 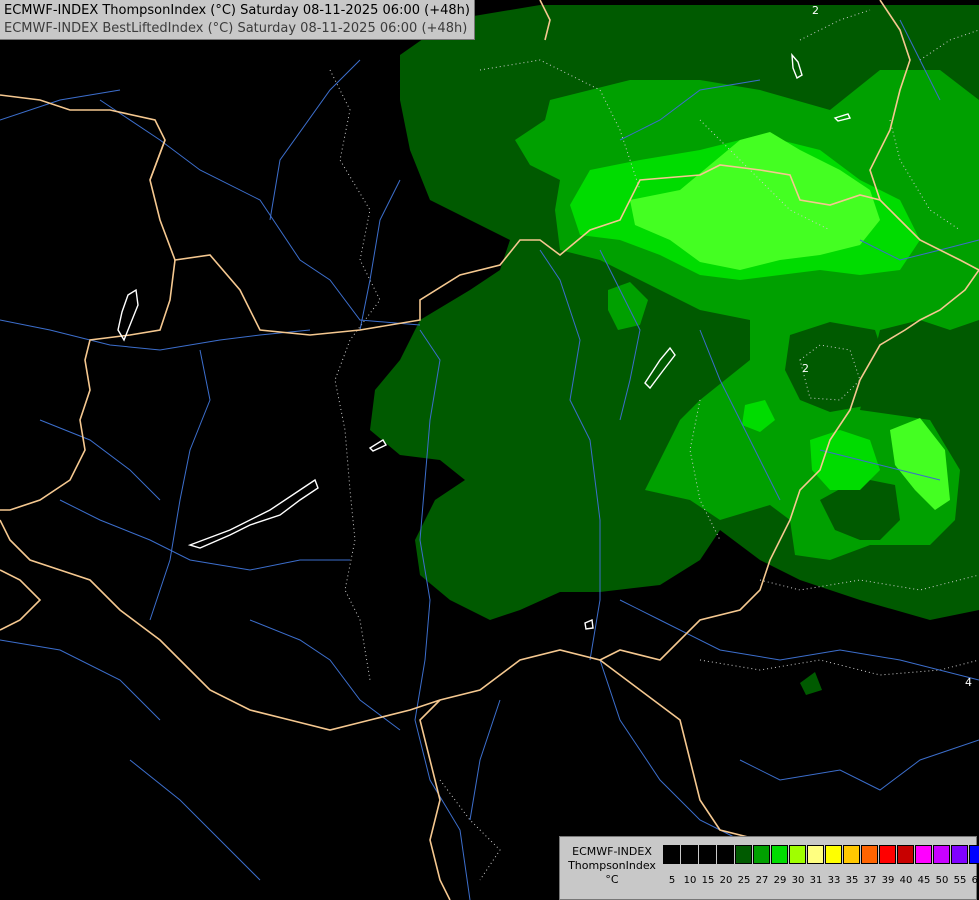 I want to click on legend-label-39: 39, so click(x=888, y=880).